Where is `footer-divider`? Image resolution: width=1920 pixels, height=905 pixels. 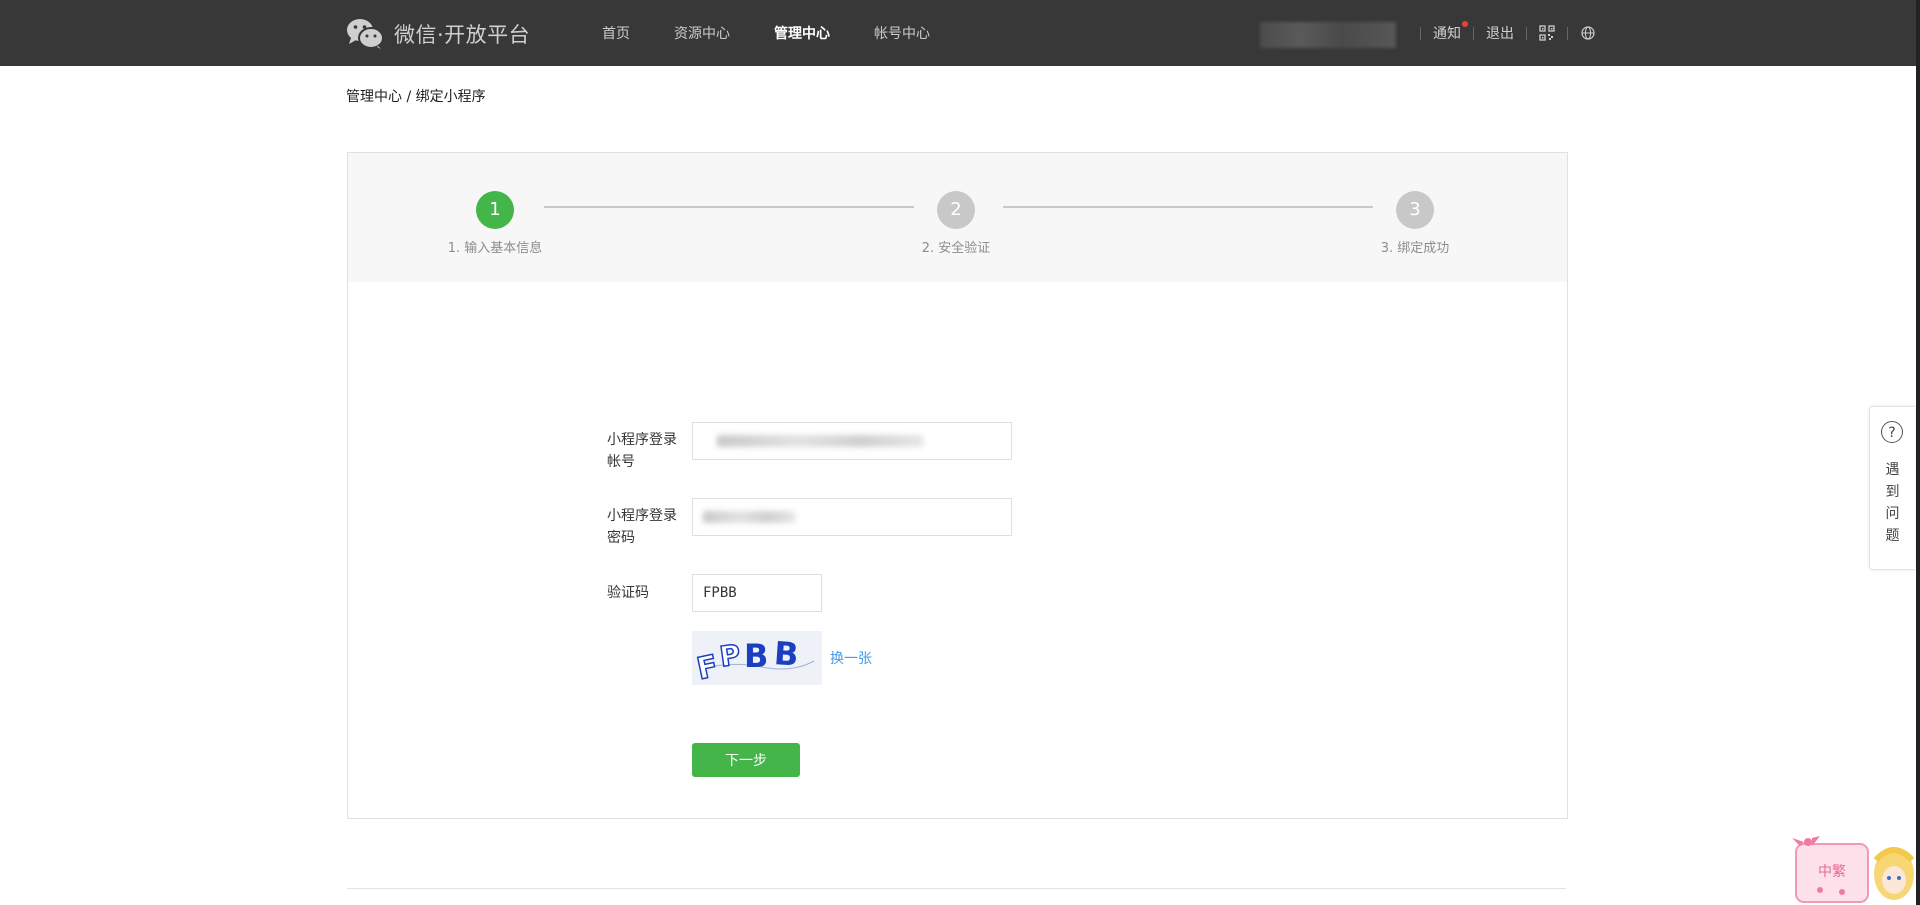
footer-divider is located at coordinates (956, 888).